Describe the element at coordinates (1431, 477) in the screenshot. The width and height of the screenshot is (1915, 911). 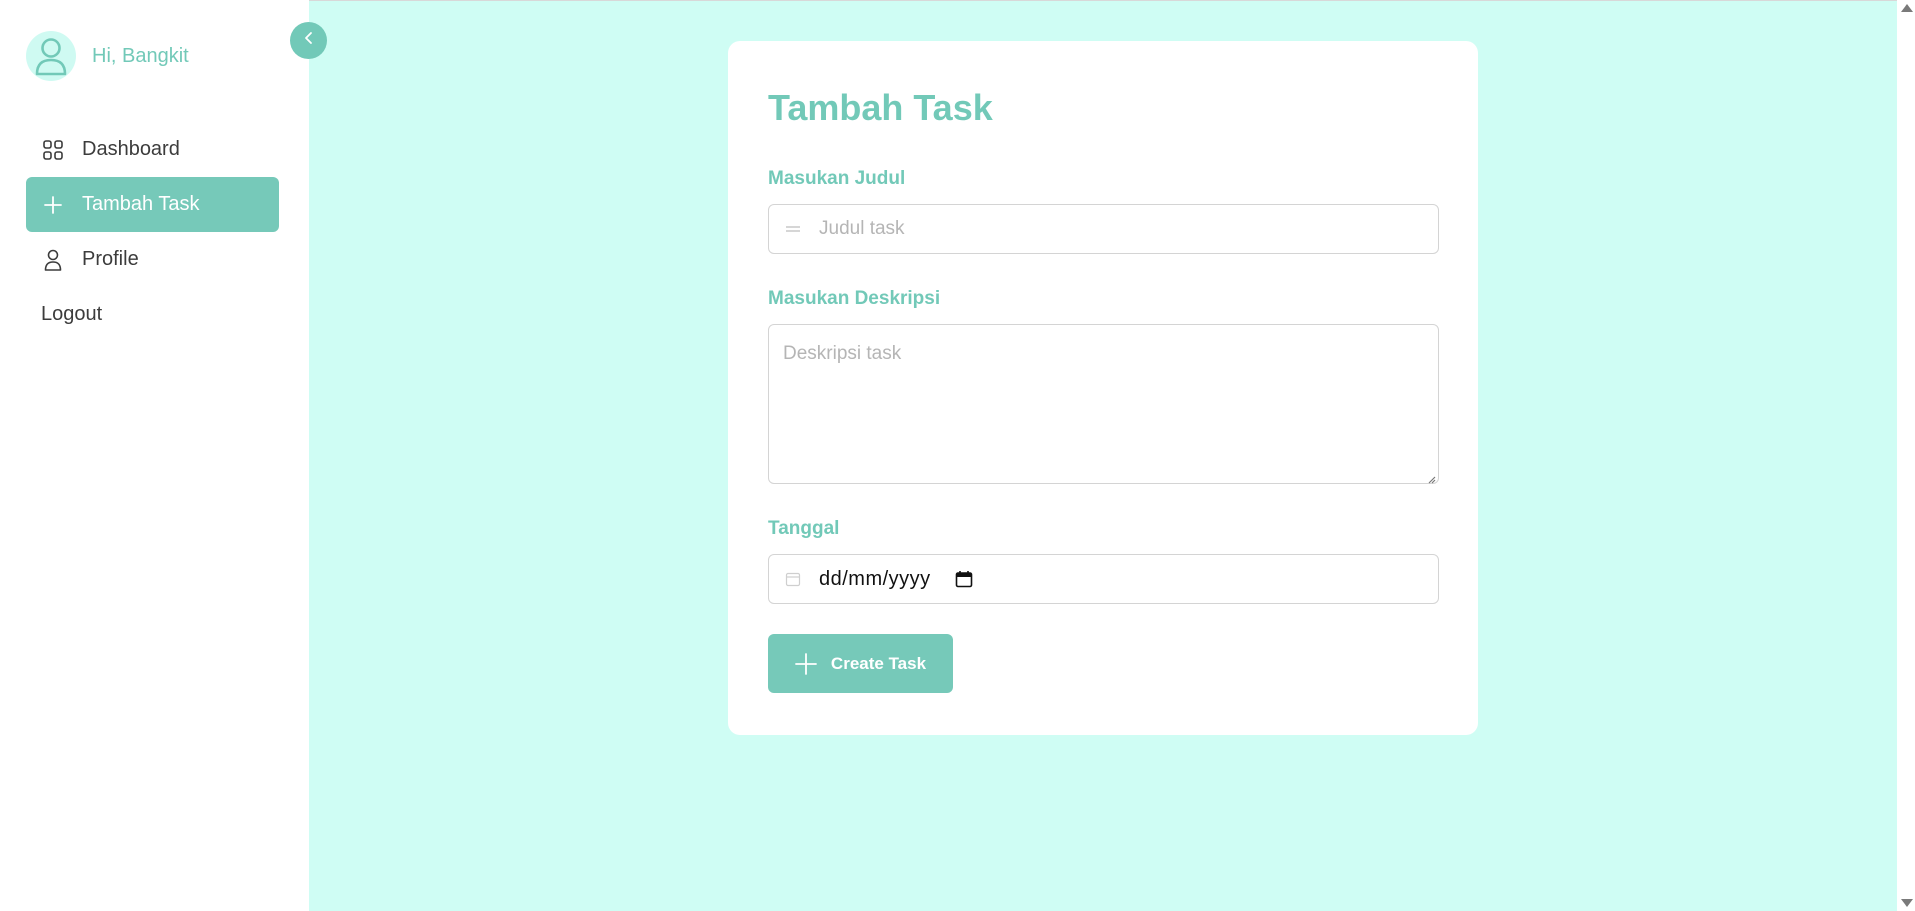
I see `resize-grip-icon` at that location.